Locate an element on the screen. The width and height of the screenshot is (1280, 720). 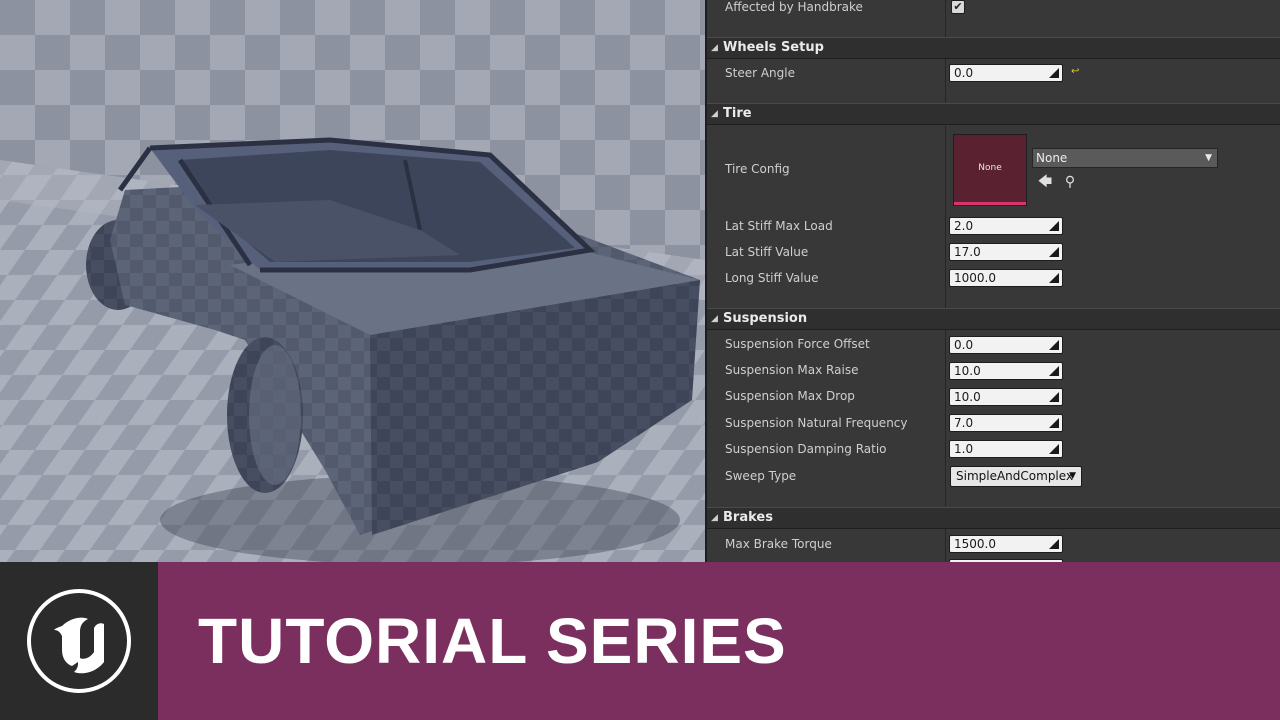
suspension-natural-frequency-input: 7.0 is located at coordinates (1006, 423).